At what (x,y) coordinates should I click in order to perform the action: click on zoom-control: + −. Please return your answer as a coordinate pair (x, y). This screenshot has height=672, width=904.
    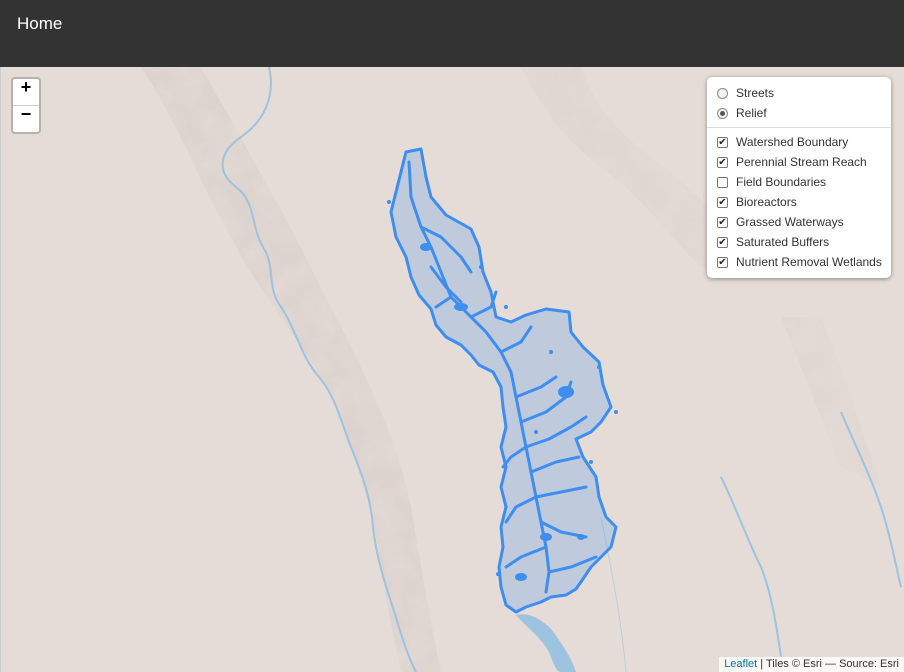
    Looking at the image, I should click on (26, 105).